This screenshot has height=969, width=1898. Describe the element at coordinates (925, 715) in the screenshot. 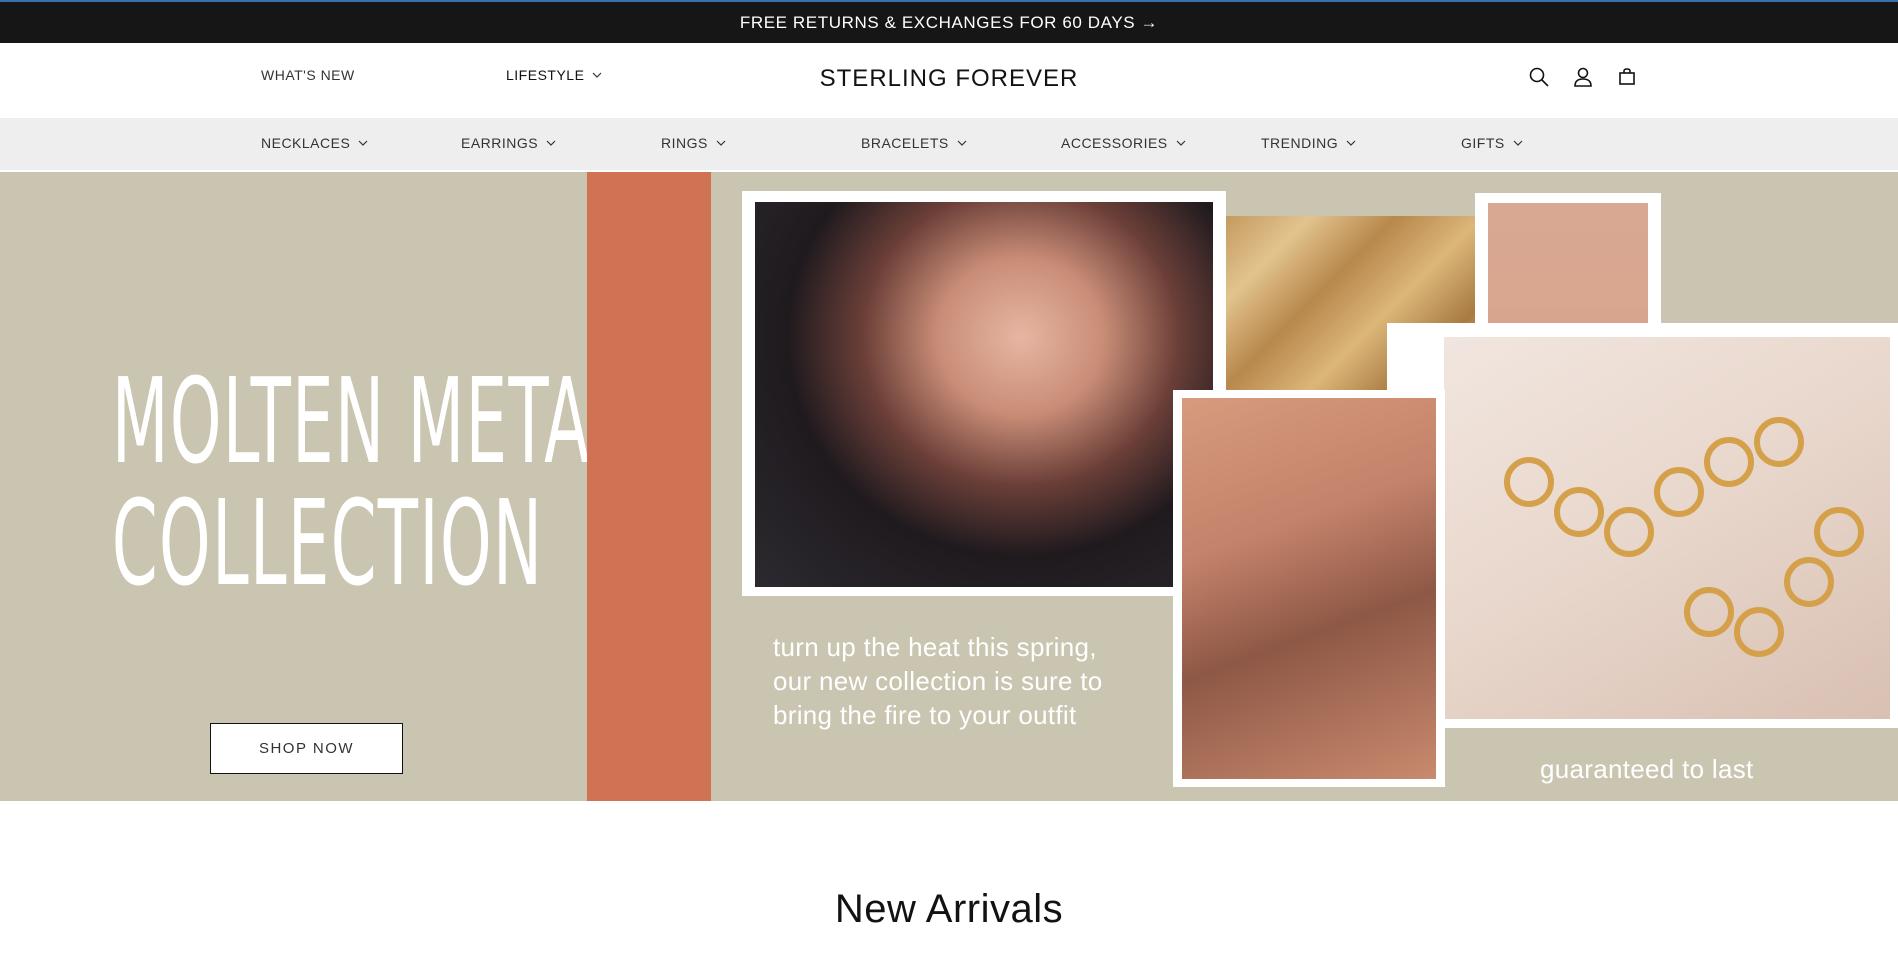

I see `hero-caption-line3: bring the fire to your outfit` at that location.